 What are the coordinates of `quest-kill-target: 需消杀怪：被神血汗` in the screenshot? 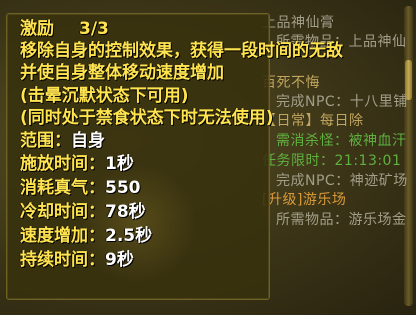 It's located at (341, 141).